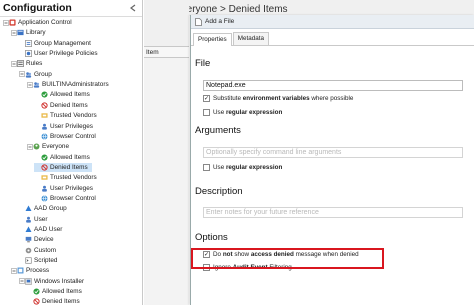 The image size is (474, 305). What do you see at coordinates (37, 22) in the screenshot?
I see `tree-item-application-control: Application Control` at bounding box center [37, 22].